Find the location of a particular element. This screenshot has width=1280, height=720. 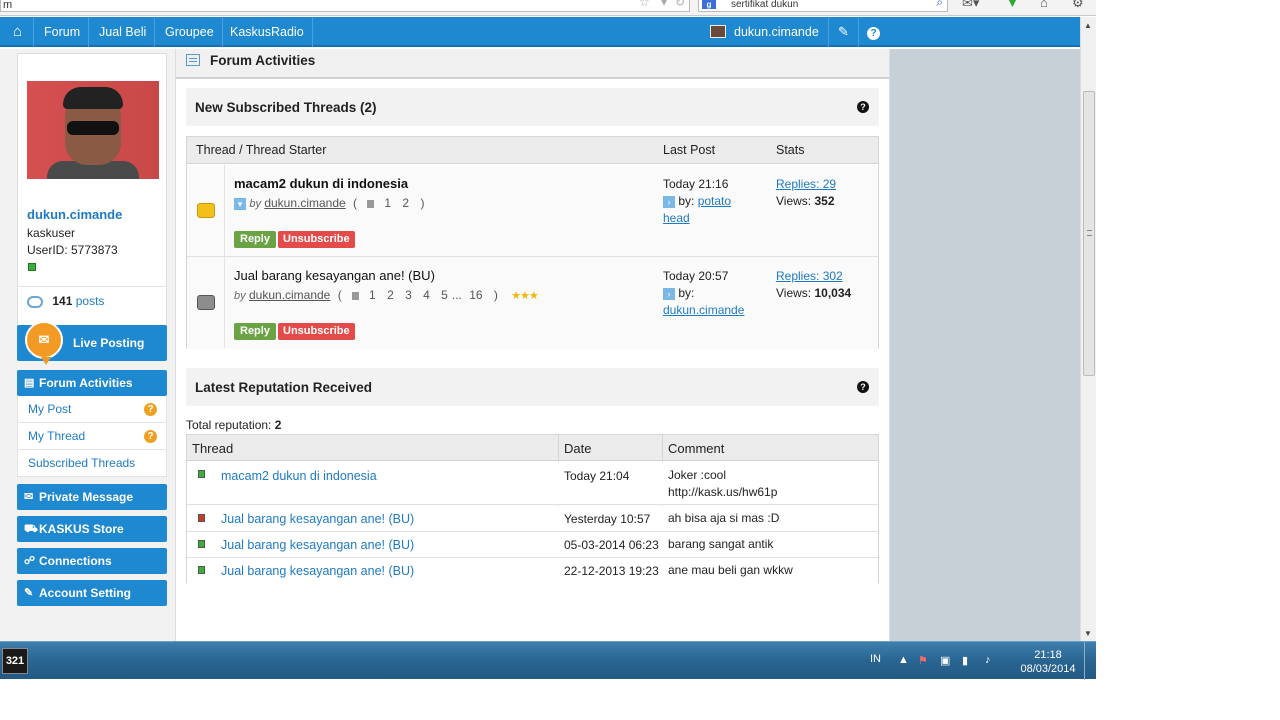

search-box: g sertifikat dukun ⌕ is located at coordinates (823, 6).